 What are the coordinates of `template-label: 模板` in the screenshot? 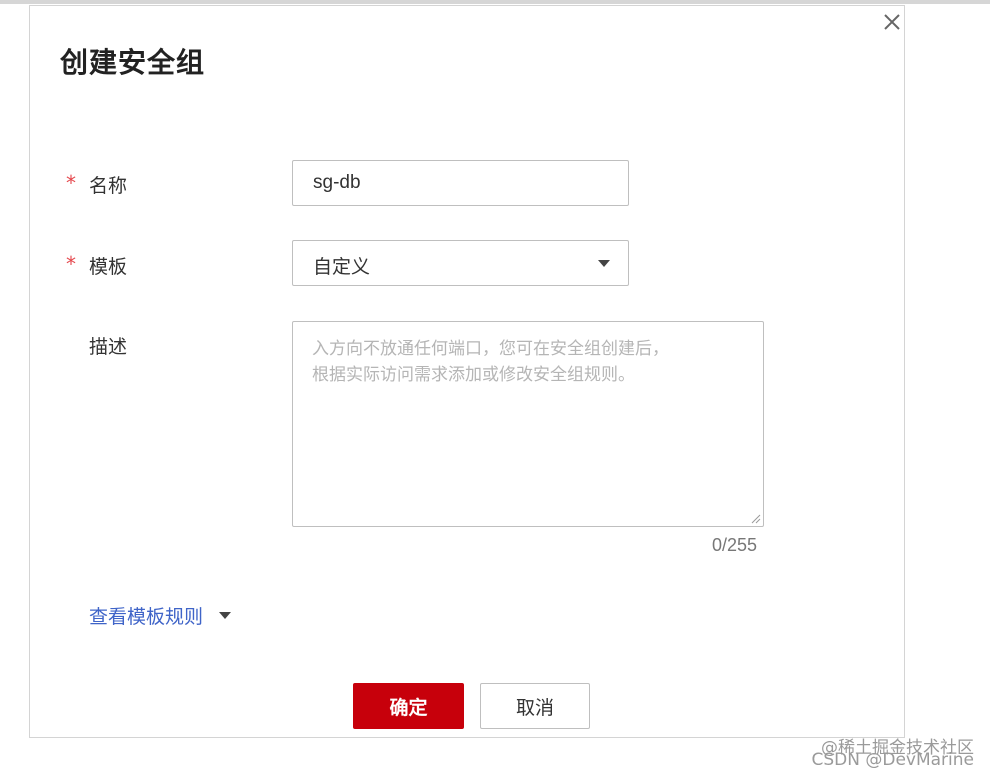 It's located at (108, 267).